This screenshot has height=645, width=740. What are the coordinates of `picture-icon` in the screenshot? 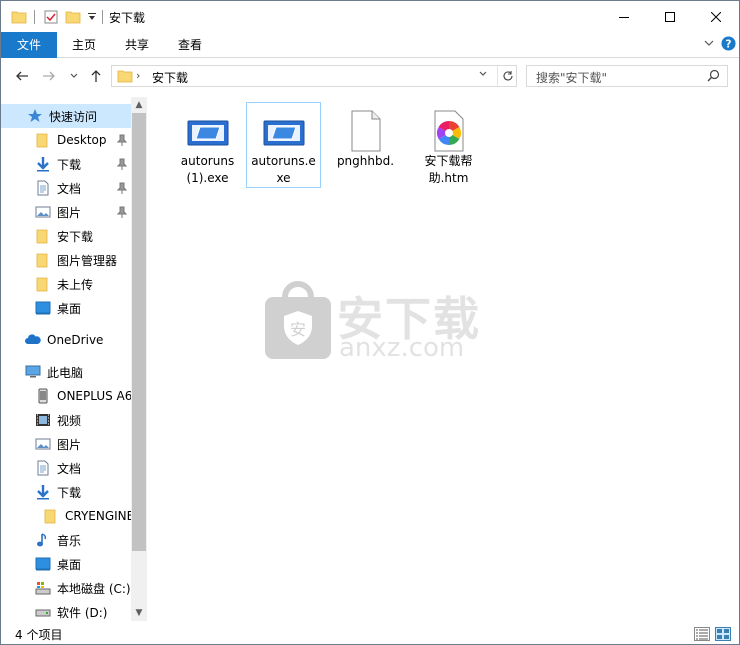 It's located at (43, 212).